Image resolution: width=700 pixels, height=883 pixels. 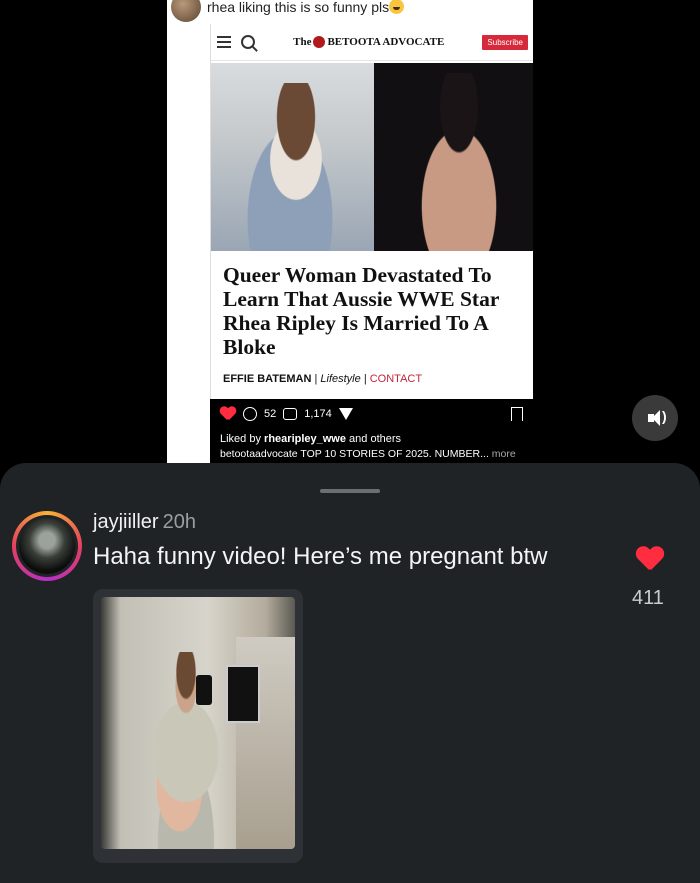 What do you see at coordinates (319, 42) in the screenshot?
I see `logo-seal-icon` at bounding box center [319, 42].